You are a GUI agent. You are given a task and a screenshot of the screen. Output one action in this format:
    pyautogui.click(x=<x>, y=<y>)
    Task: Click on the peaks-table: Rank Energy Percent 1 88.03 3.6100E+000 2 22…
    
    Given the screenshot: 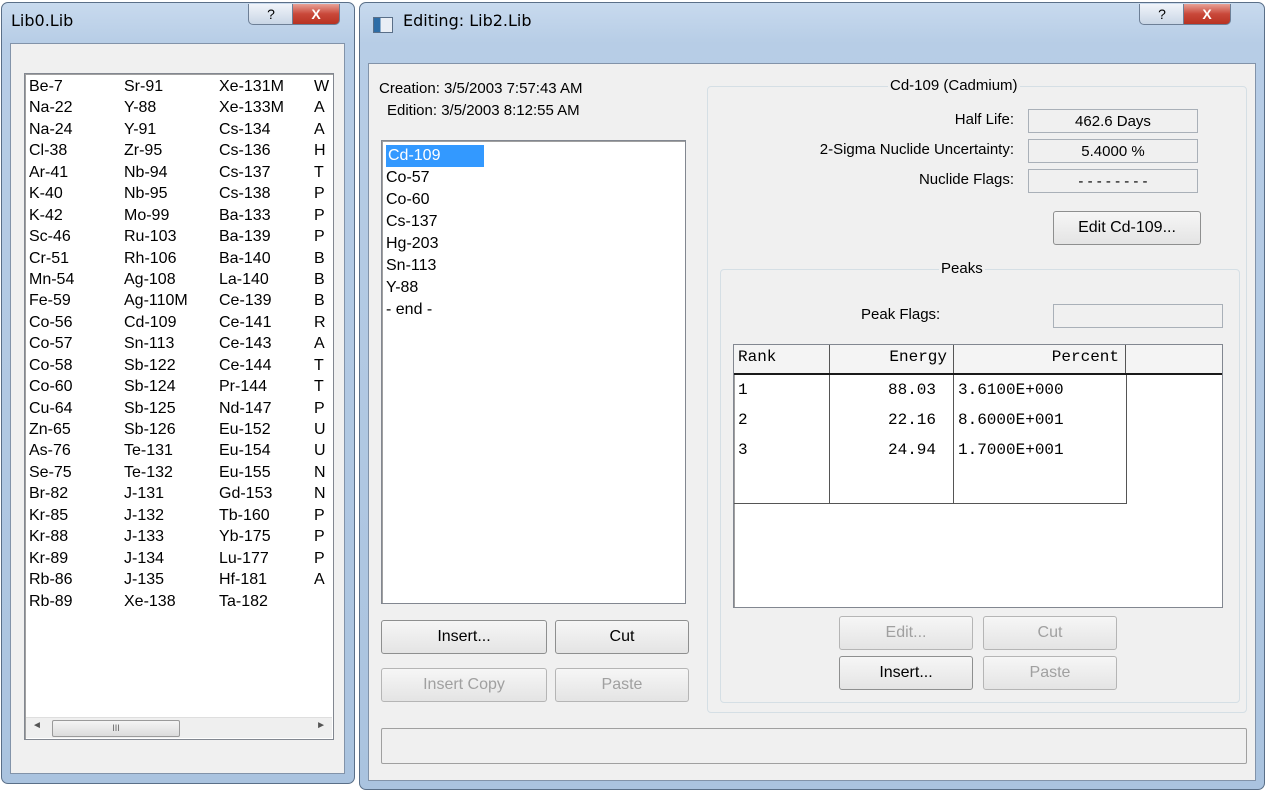 What is the action you would take?
    pyautogui.click(x=978, y=476)
    